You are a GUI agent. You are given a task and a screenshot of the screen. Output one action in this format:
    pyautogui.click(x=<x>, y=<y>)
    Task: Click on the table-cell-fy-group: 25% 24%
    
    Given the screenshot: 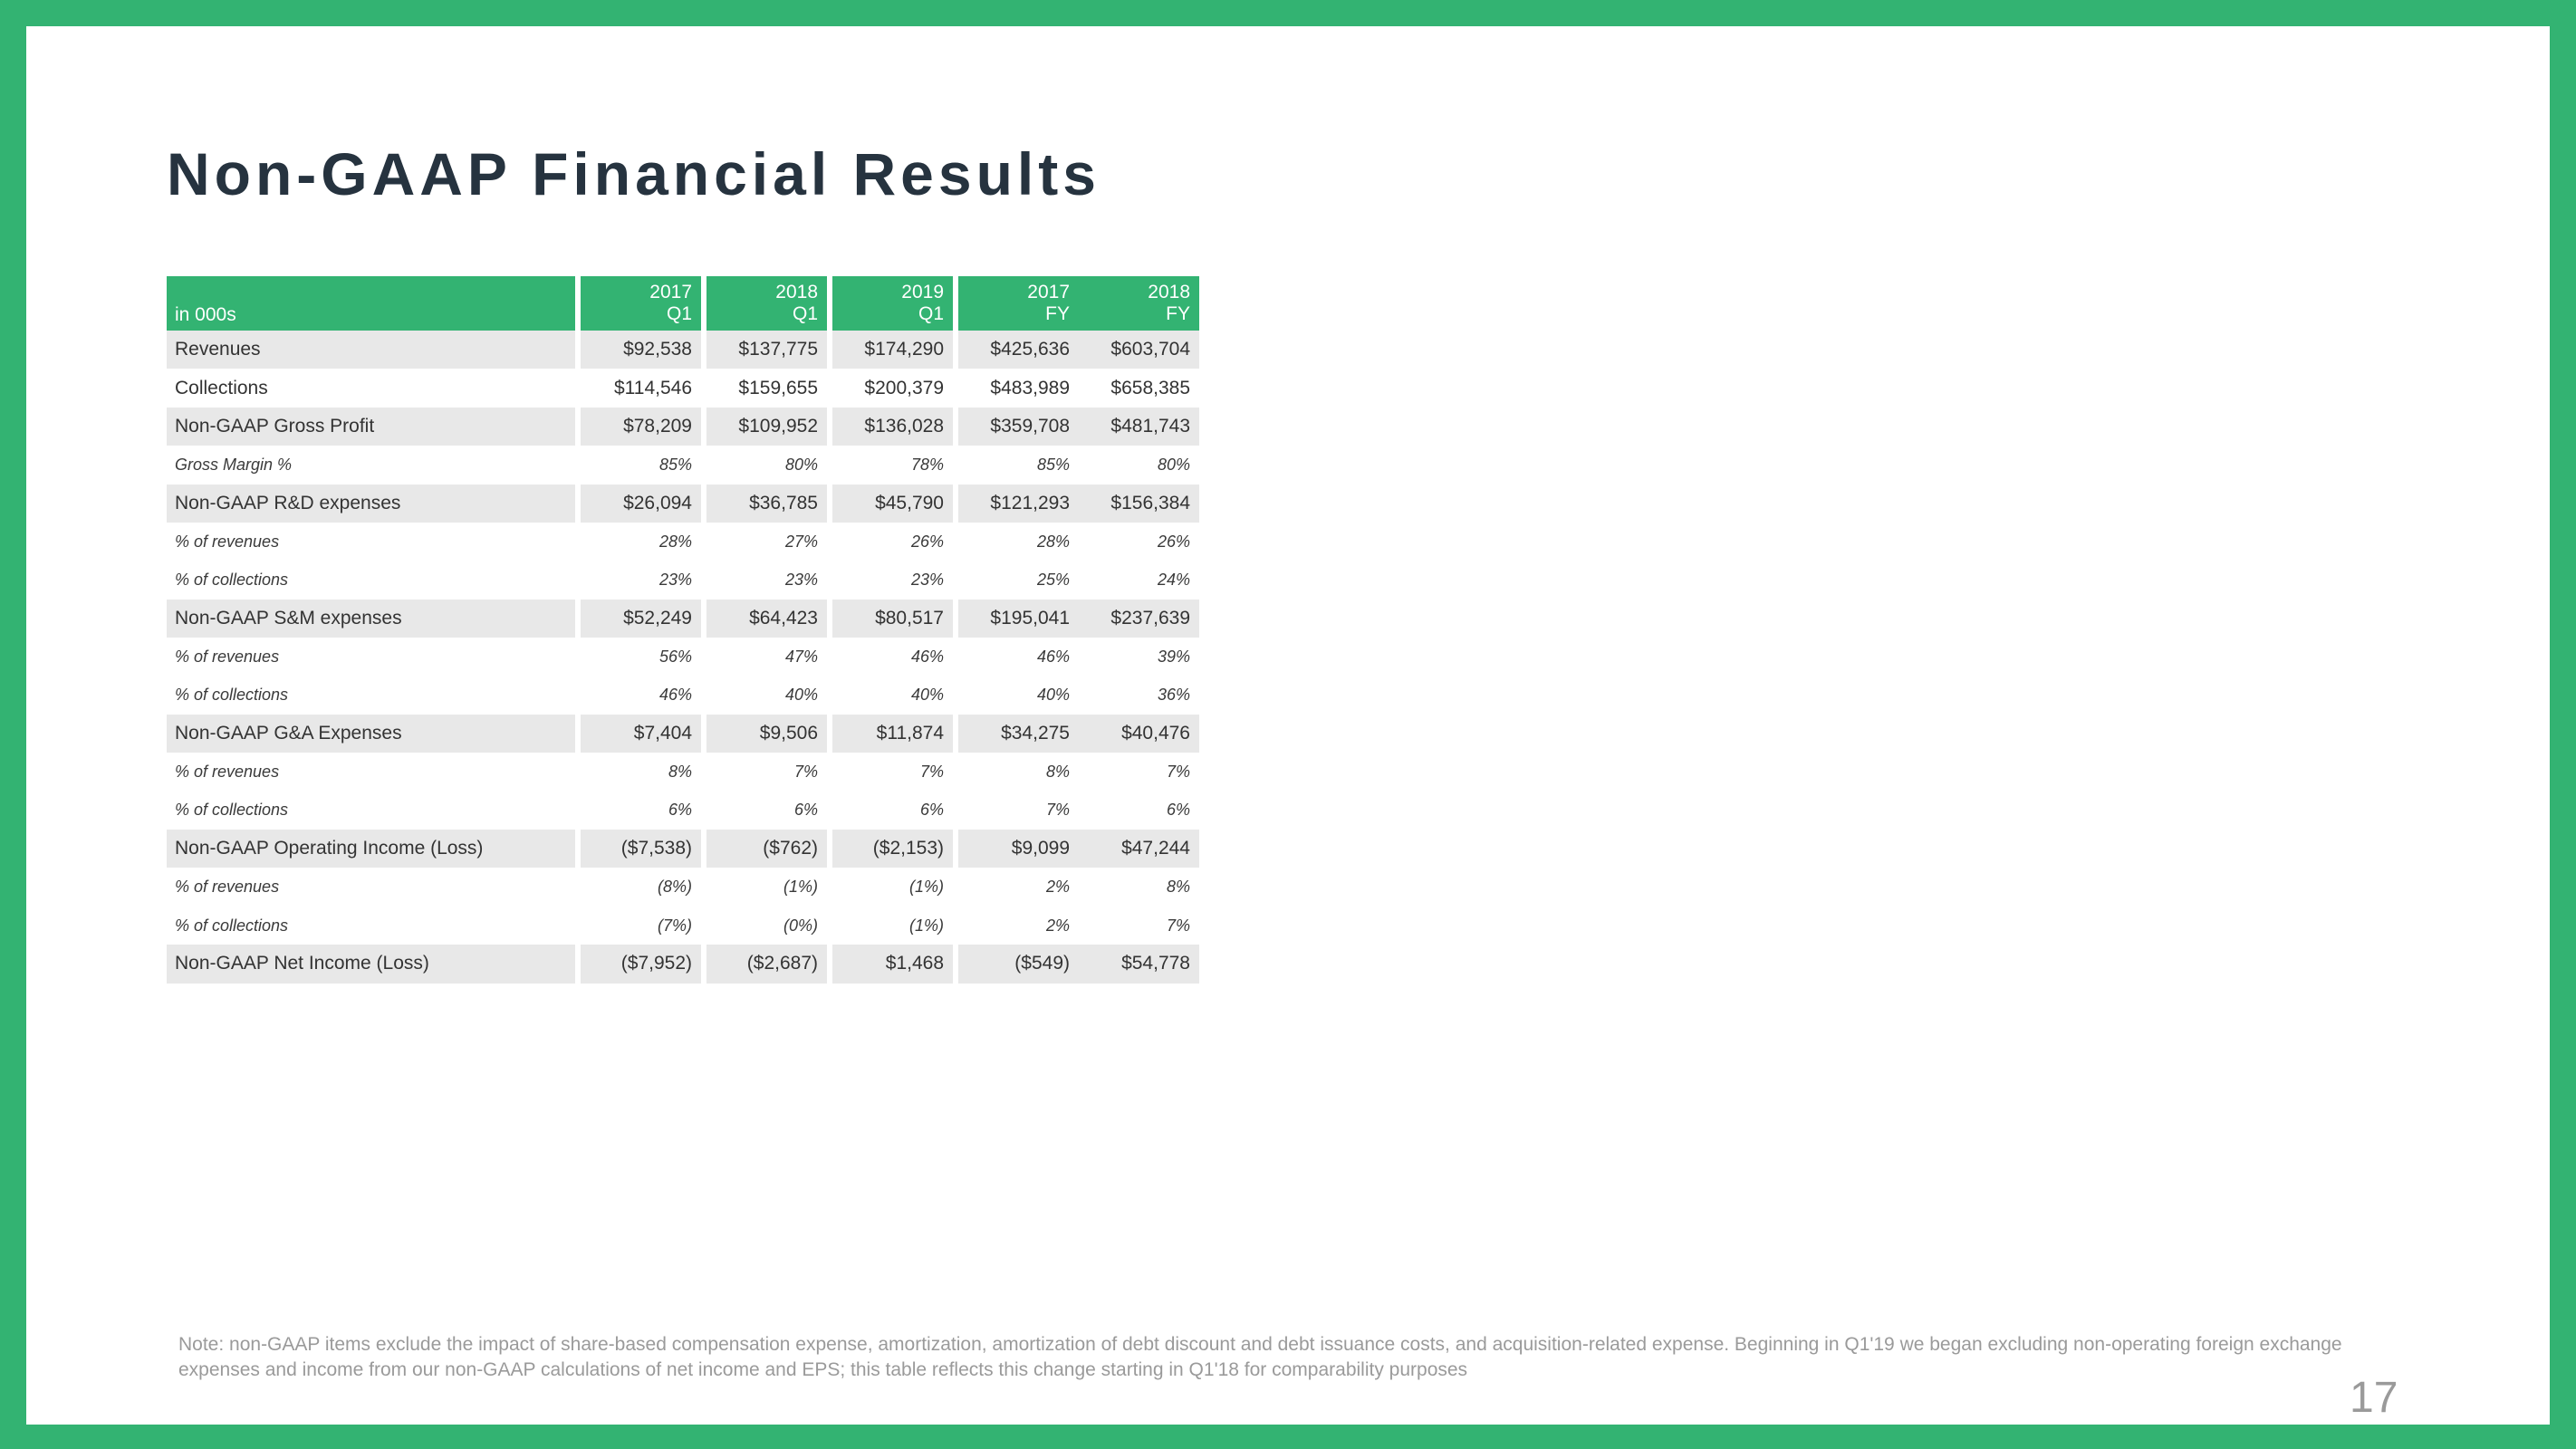 What is the action you would take?
    pyautogui.click(x=1078, y=580)
    